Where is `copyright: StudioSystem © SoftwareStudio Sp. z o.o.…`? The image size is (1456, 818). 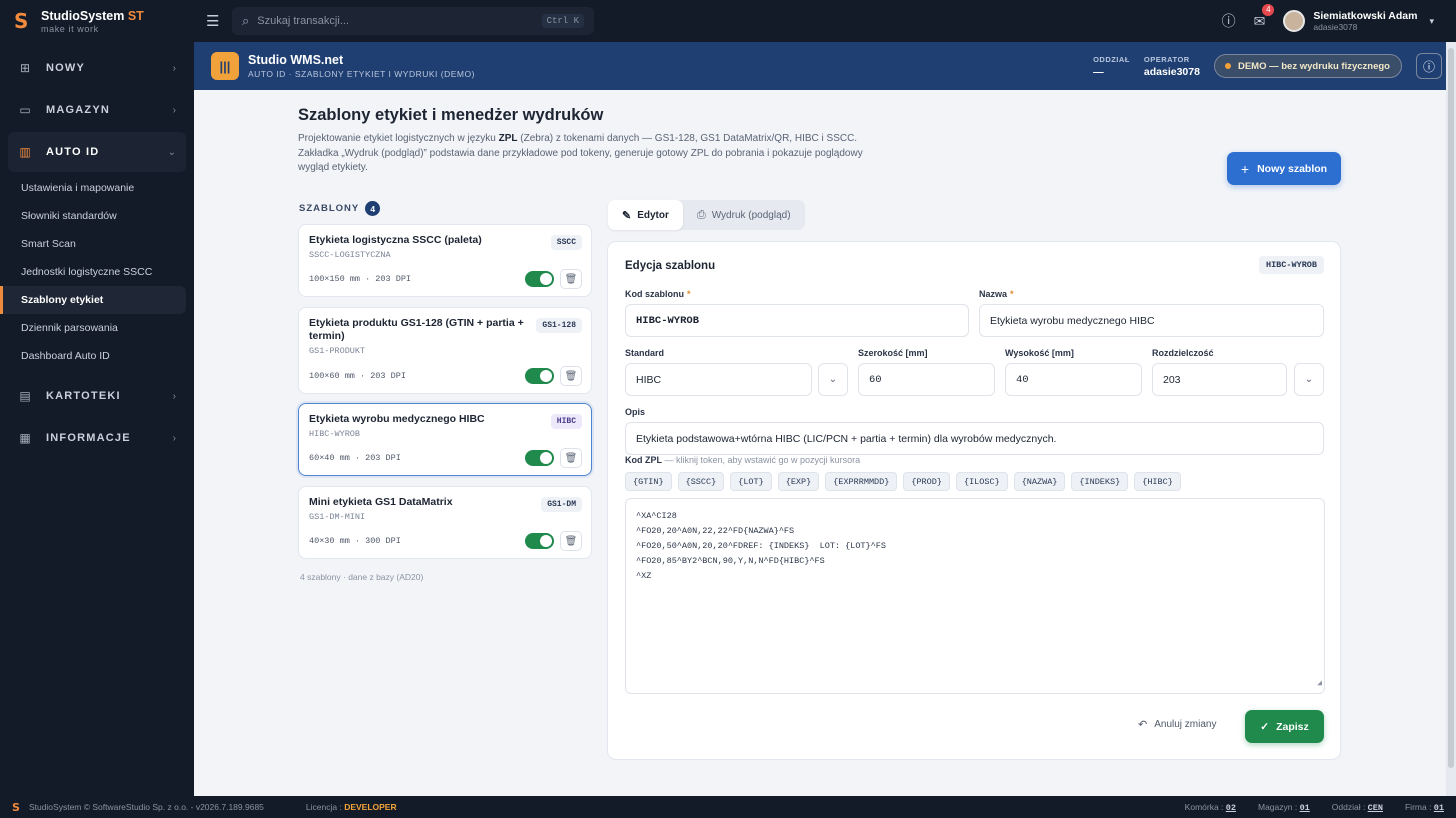 copyright: StudioSystem © SoftwareStudio Sp. z o.o.… is located at coordinates (146, 807).